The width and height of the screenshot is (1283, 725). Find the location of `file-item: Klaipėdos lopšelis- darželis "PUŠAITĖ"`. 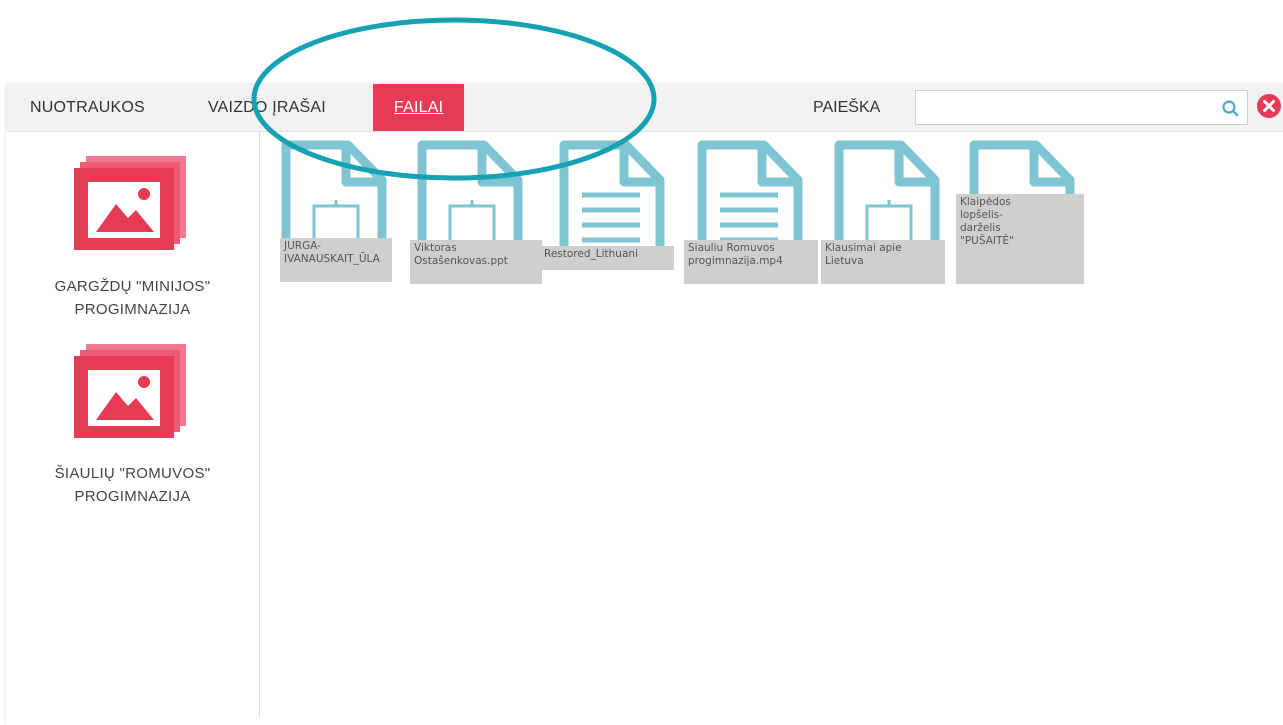

file-item: Klaipėdos lopšelis- darželis "PUŠAITĖ" is located at coordinates (1020, 215).